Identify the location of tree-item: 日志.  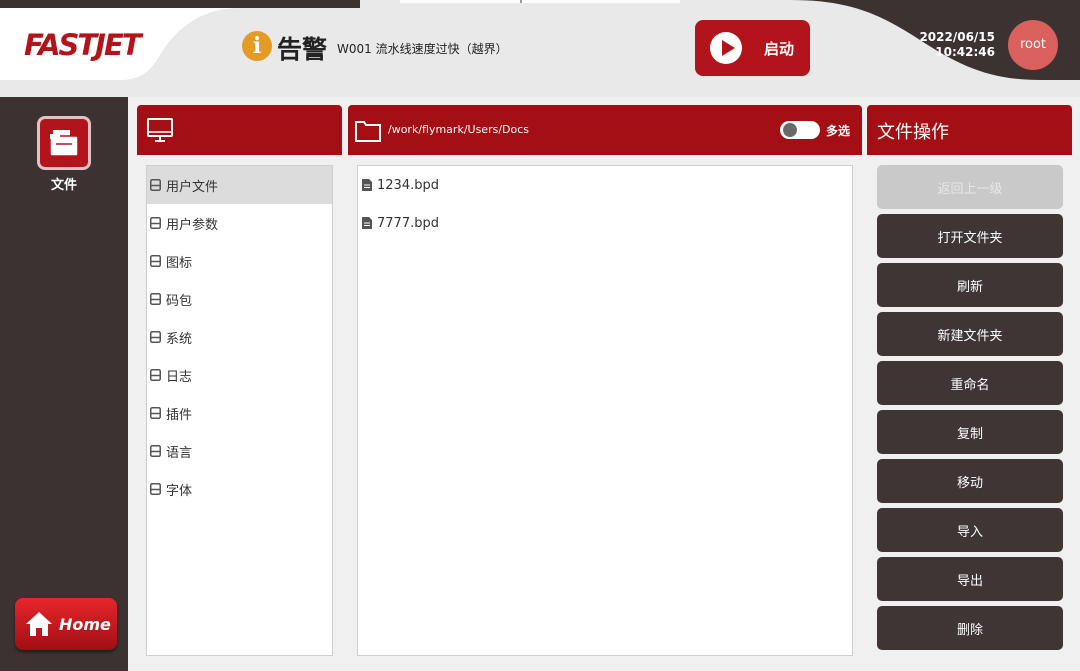
(239, 375).